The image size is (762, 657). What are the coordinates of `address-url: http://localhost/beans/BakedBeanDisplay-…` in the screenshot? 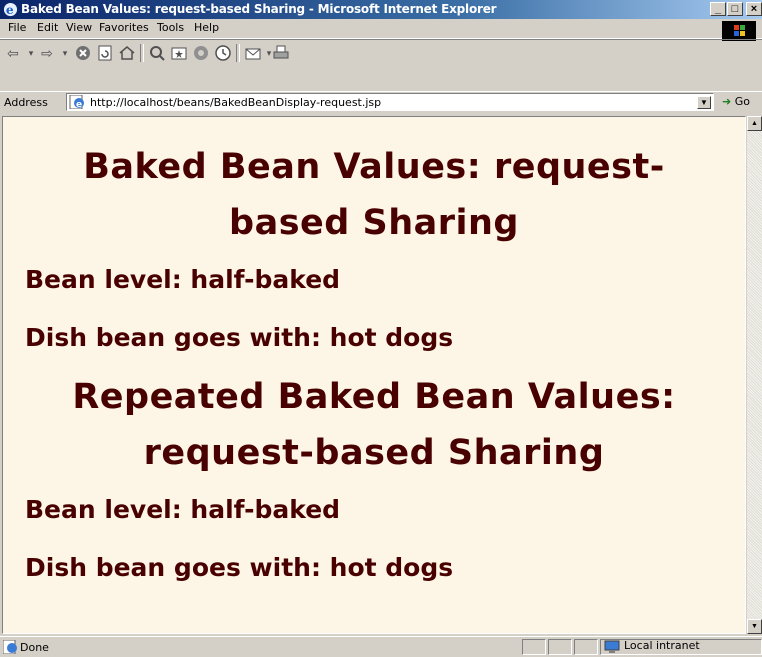 It's located at (236, 102).